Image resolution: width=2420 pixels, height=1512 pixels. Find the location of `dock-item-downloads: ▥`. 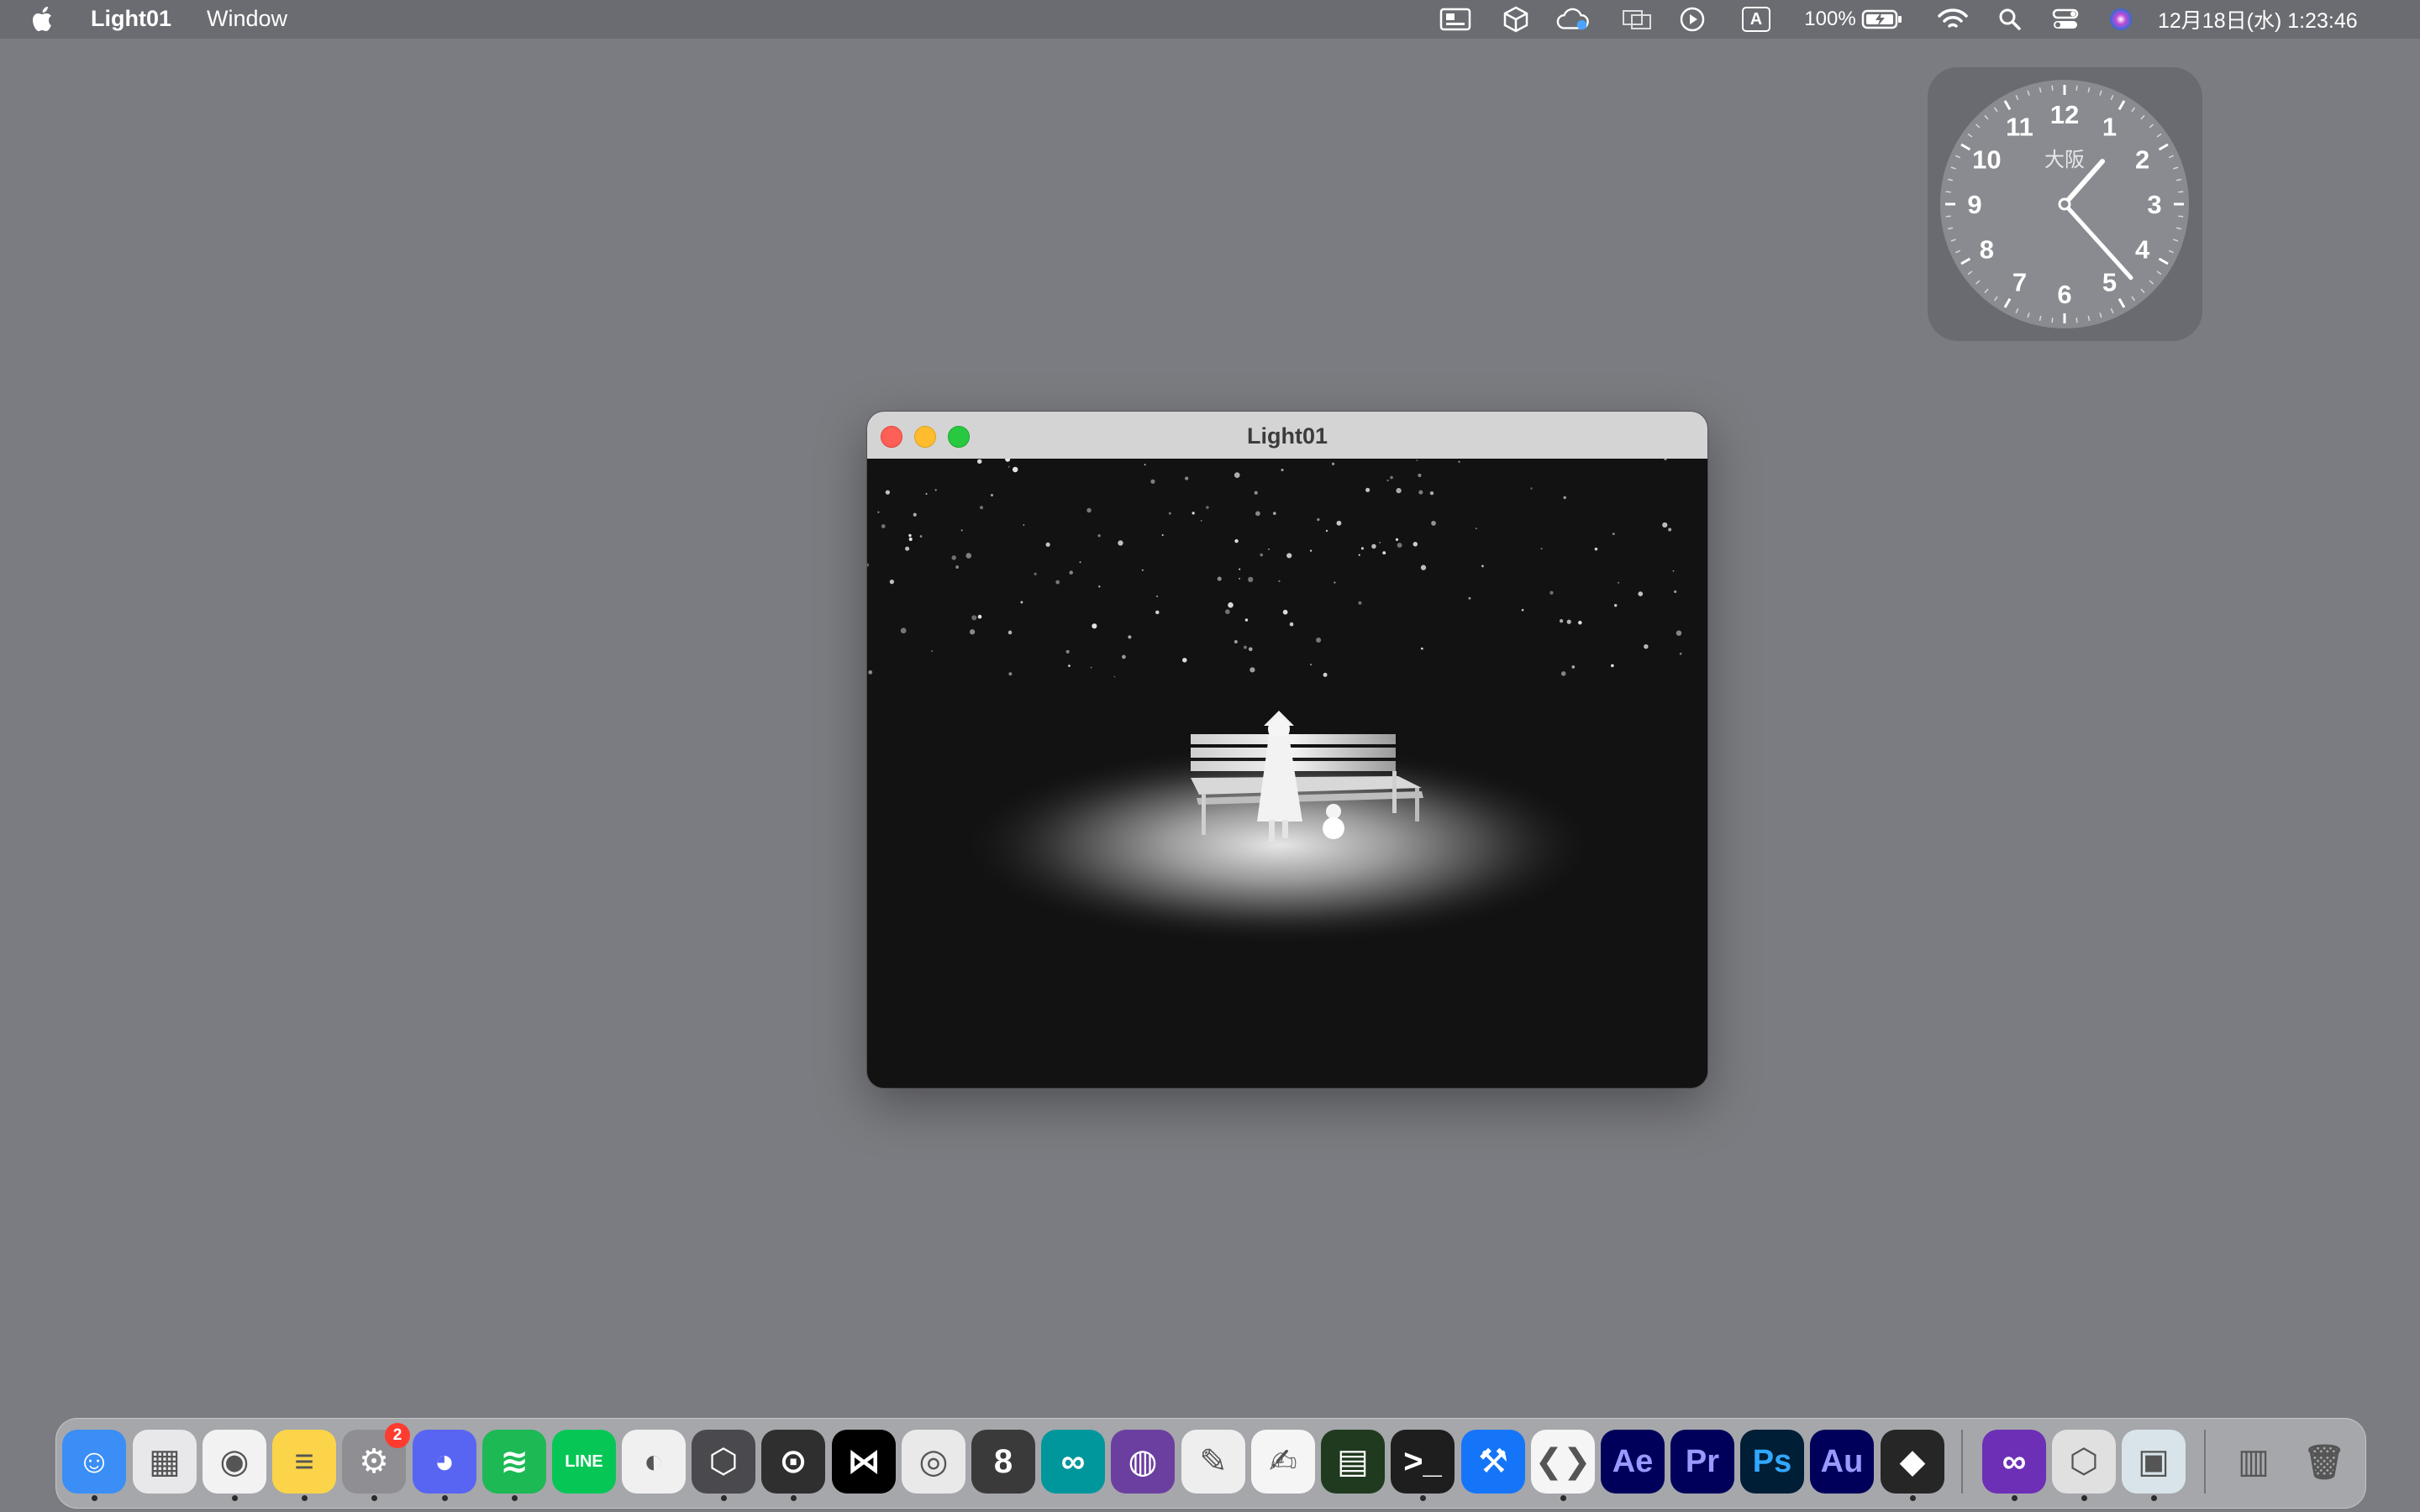

dock-item-downloads: ▥ is located at coordinates (2254, 1462).